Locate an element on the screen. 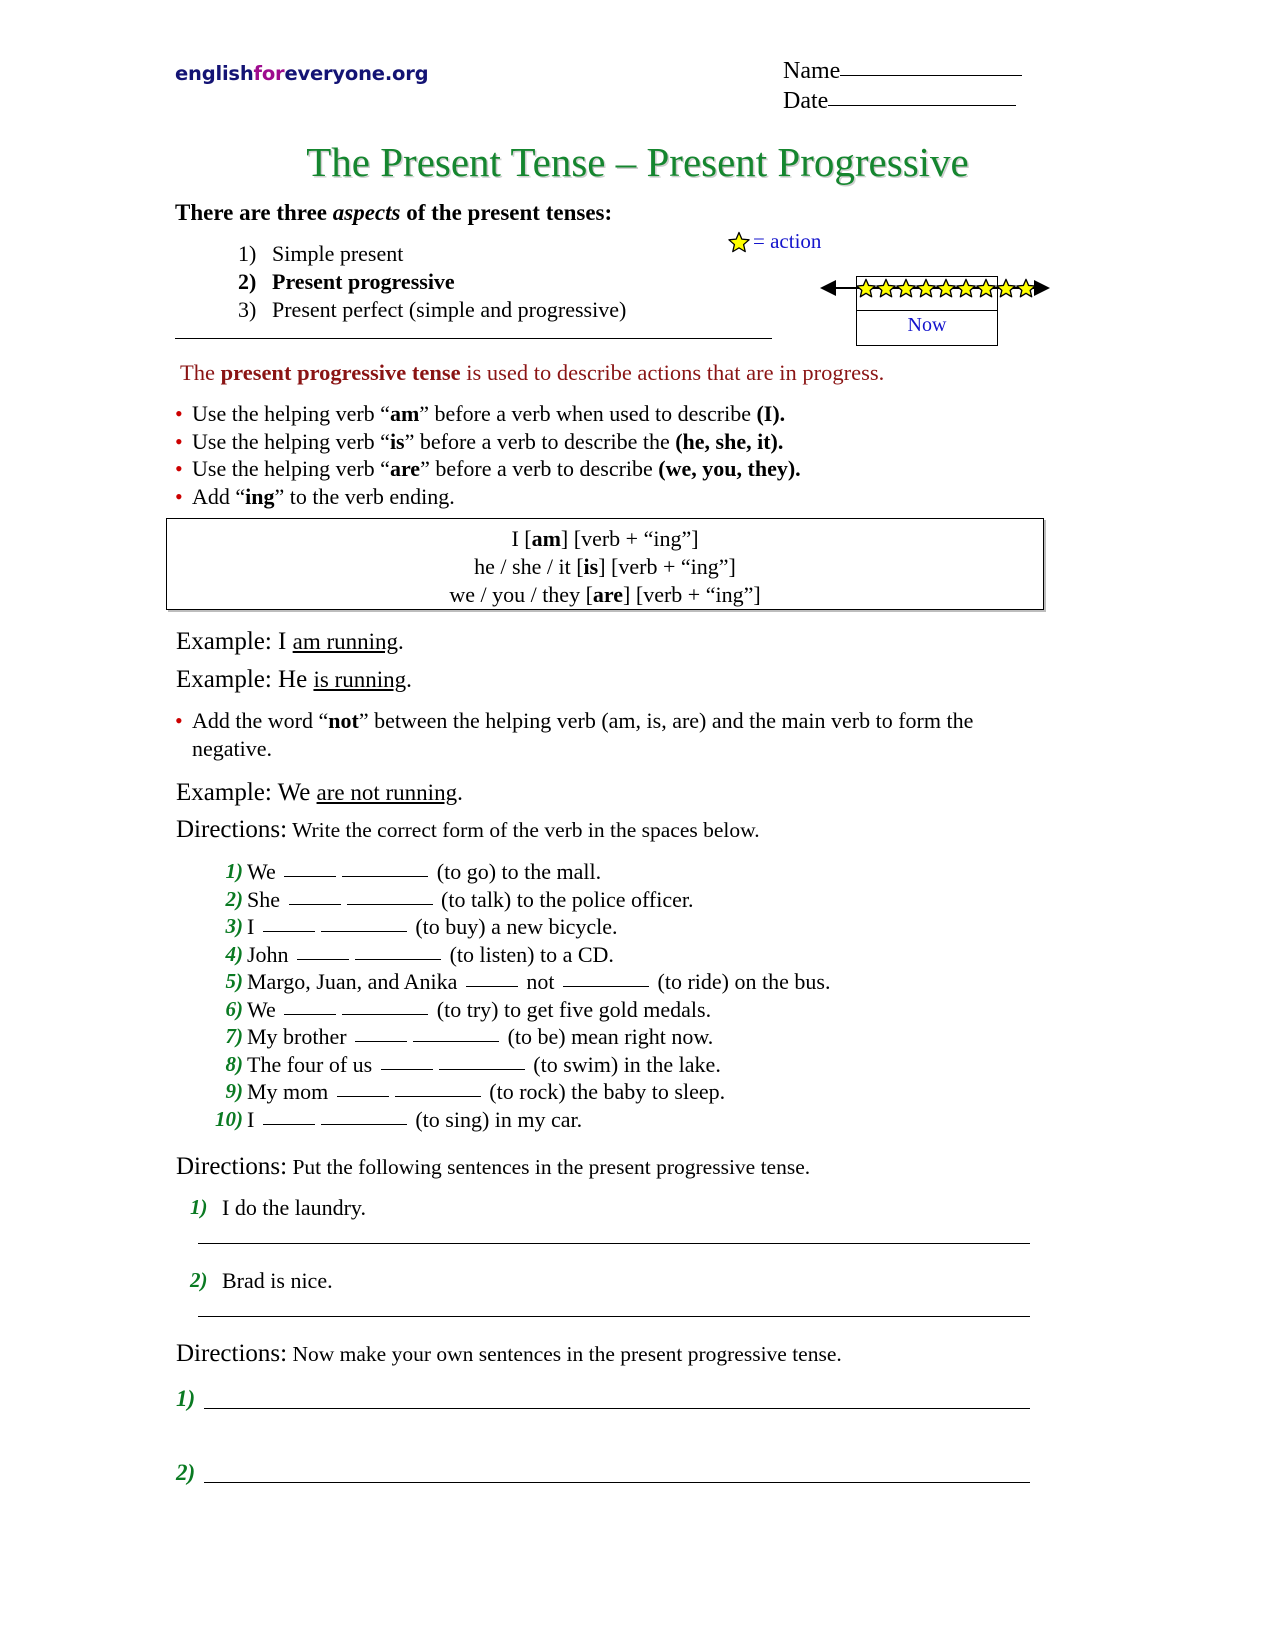  item-number: 7) is located at coordinates (234, 1036).